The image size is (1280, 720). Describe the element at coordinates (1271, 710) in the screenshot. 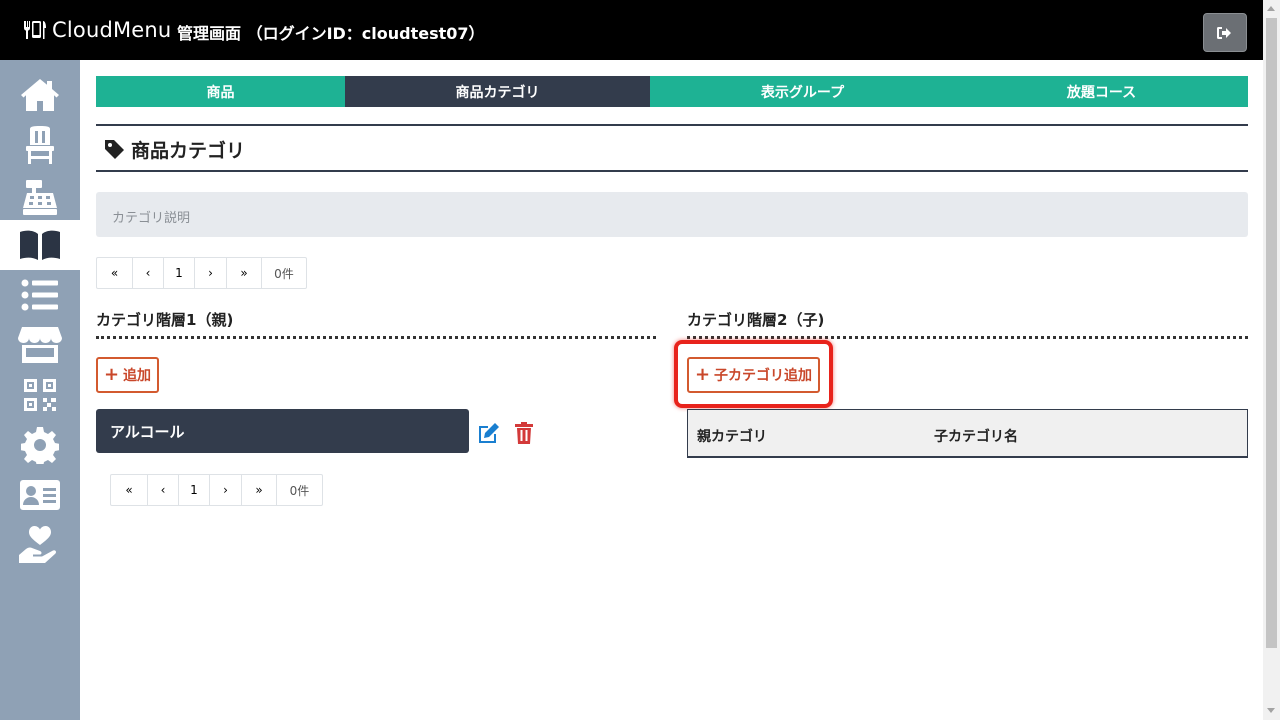

I see `scroll-down-icon` at that location.